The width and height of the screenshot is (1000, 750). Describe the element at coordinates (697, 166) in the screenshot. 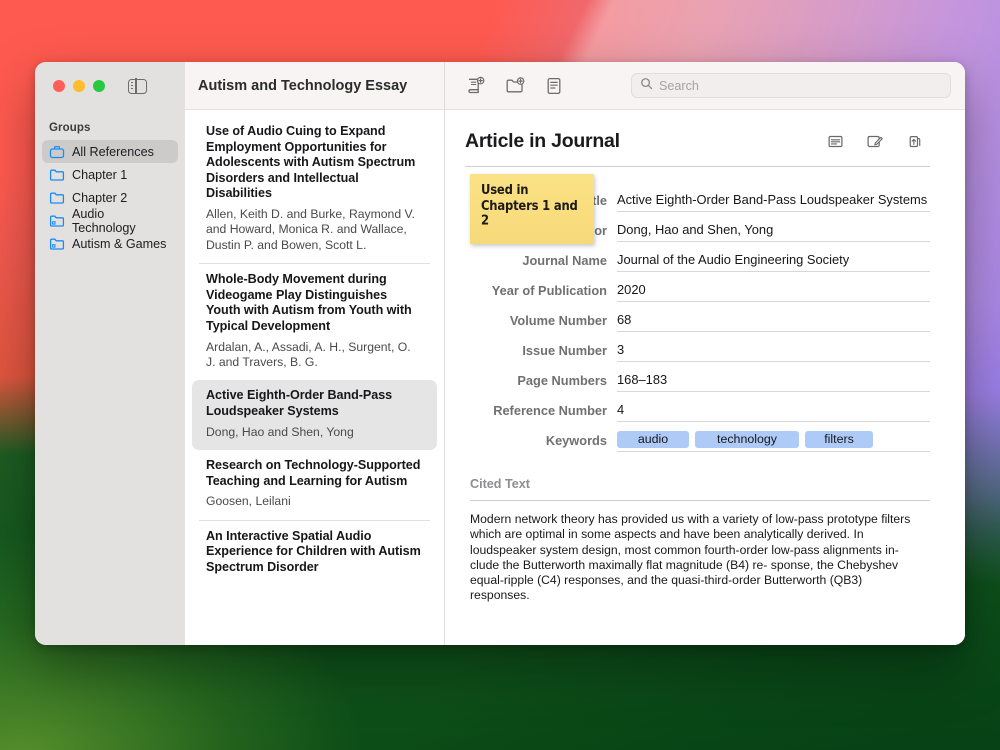

I see `header-divider` at that location.